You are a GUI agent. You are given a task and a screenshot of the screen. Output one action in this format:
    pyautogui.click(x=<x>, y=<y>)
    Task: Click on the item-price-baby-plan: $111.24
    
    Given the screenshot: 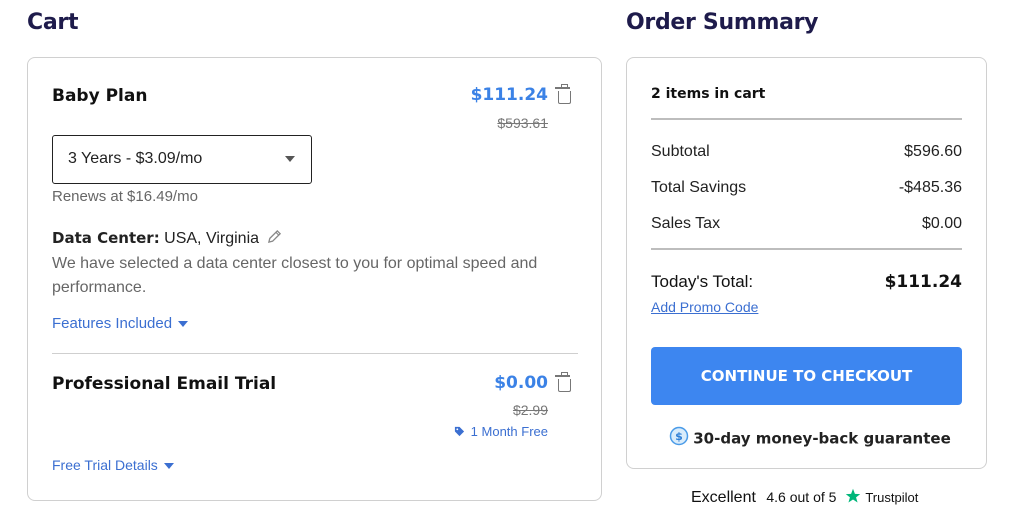 What is the action you would take?
    pyautogui.click(x=509, y=95)
    